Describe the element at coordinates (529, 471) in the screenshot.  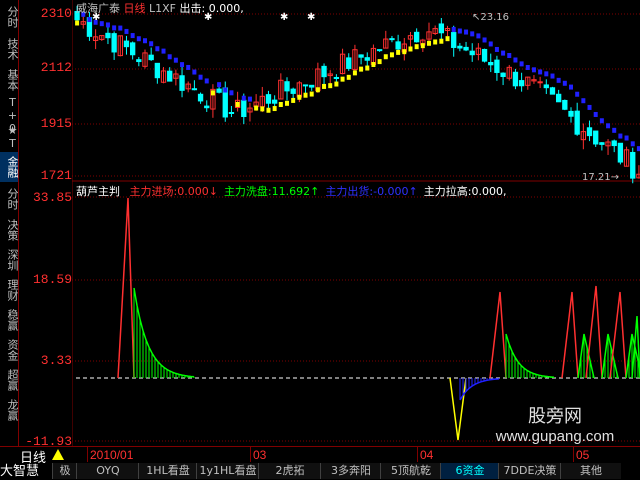
I see `bottom-tab-8: 7DDE决策` at that location.